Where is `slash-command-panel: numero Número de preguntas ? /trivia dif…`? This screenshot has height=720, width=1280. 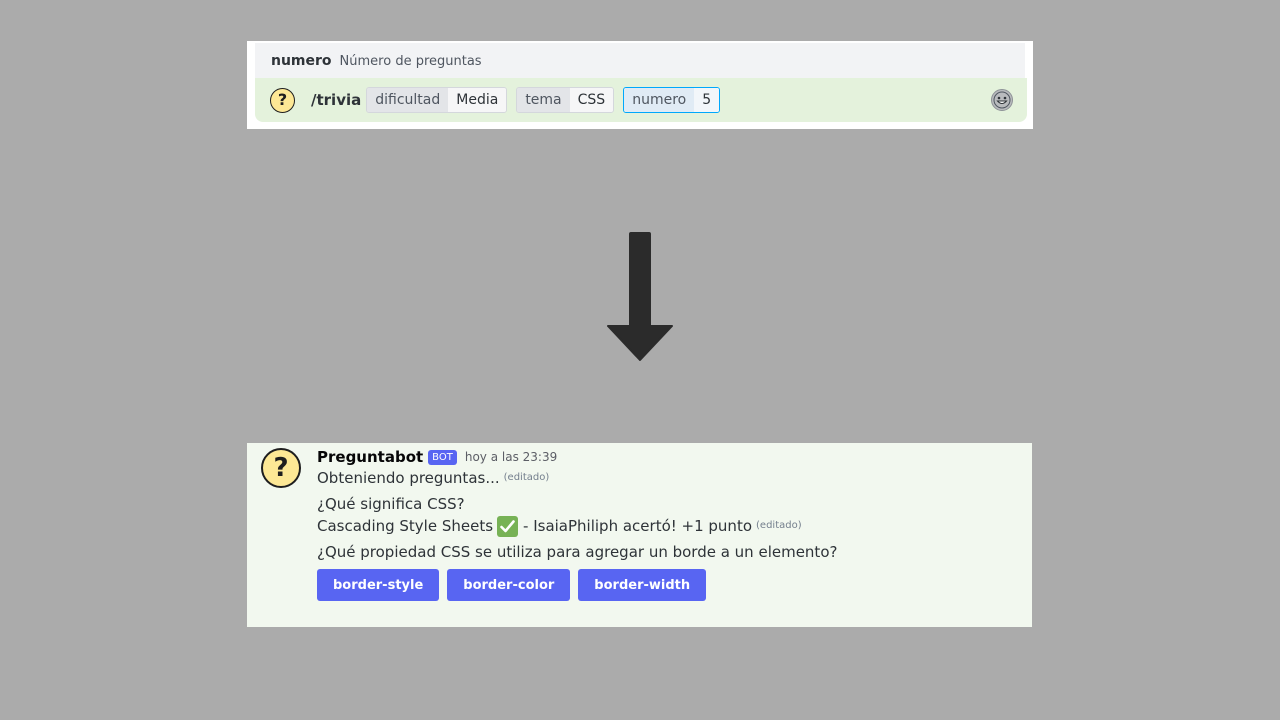
slash-command-panel: numero Número de preguntas ? /trivia dif… is located at coordinates (640, 85).